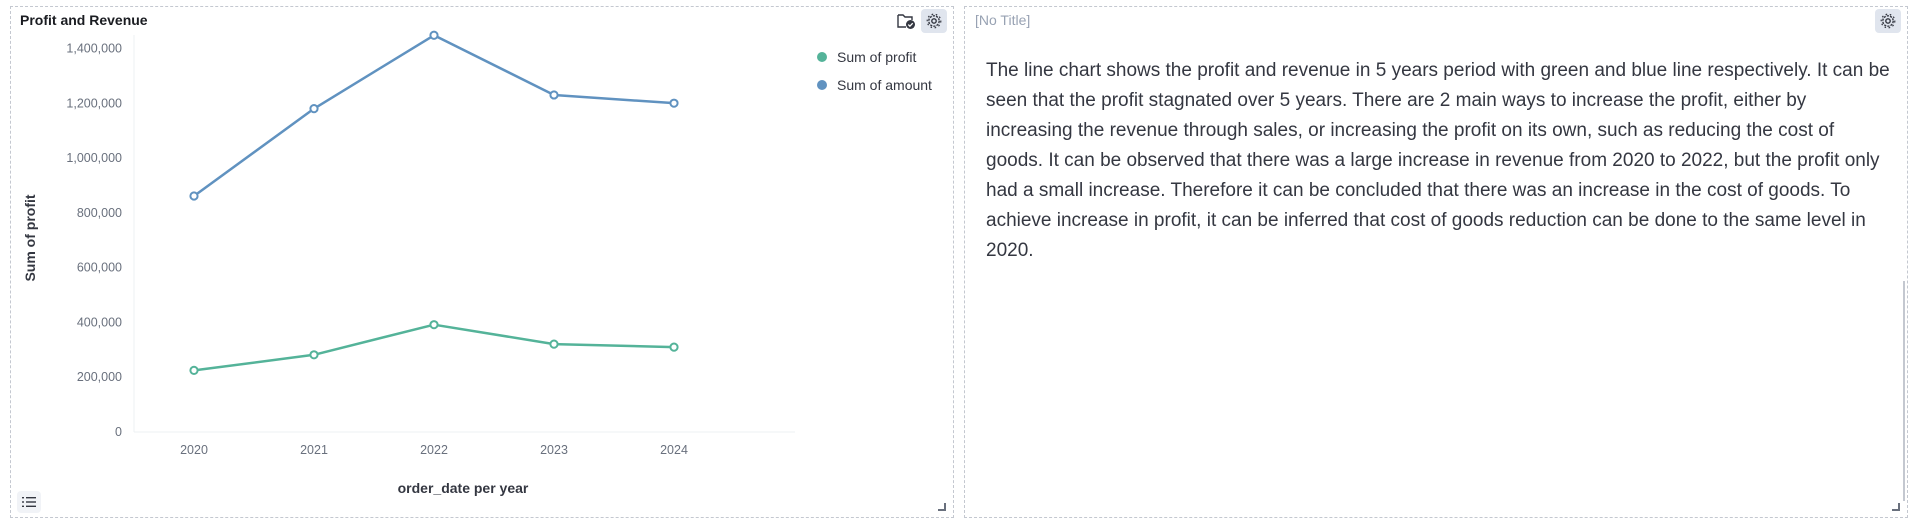 The height and width of the screenshot is (522, 1918). Describe the element at coordinates (434, 347) in the screenshot. I see `series-line-profit` at that location.